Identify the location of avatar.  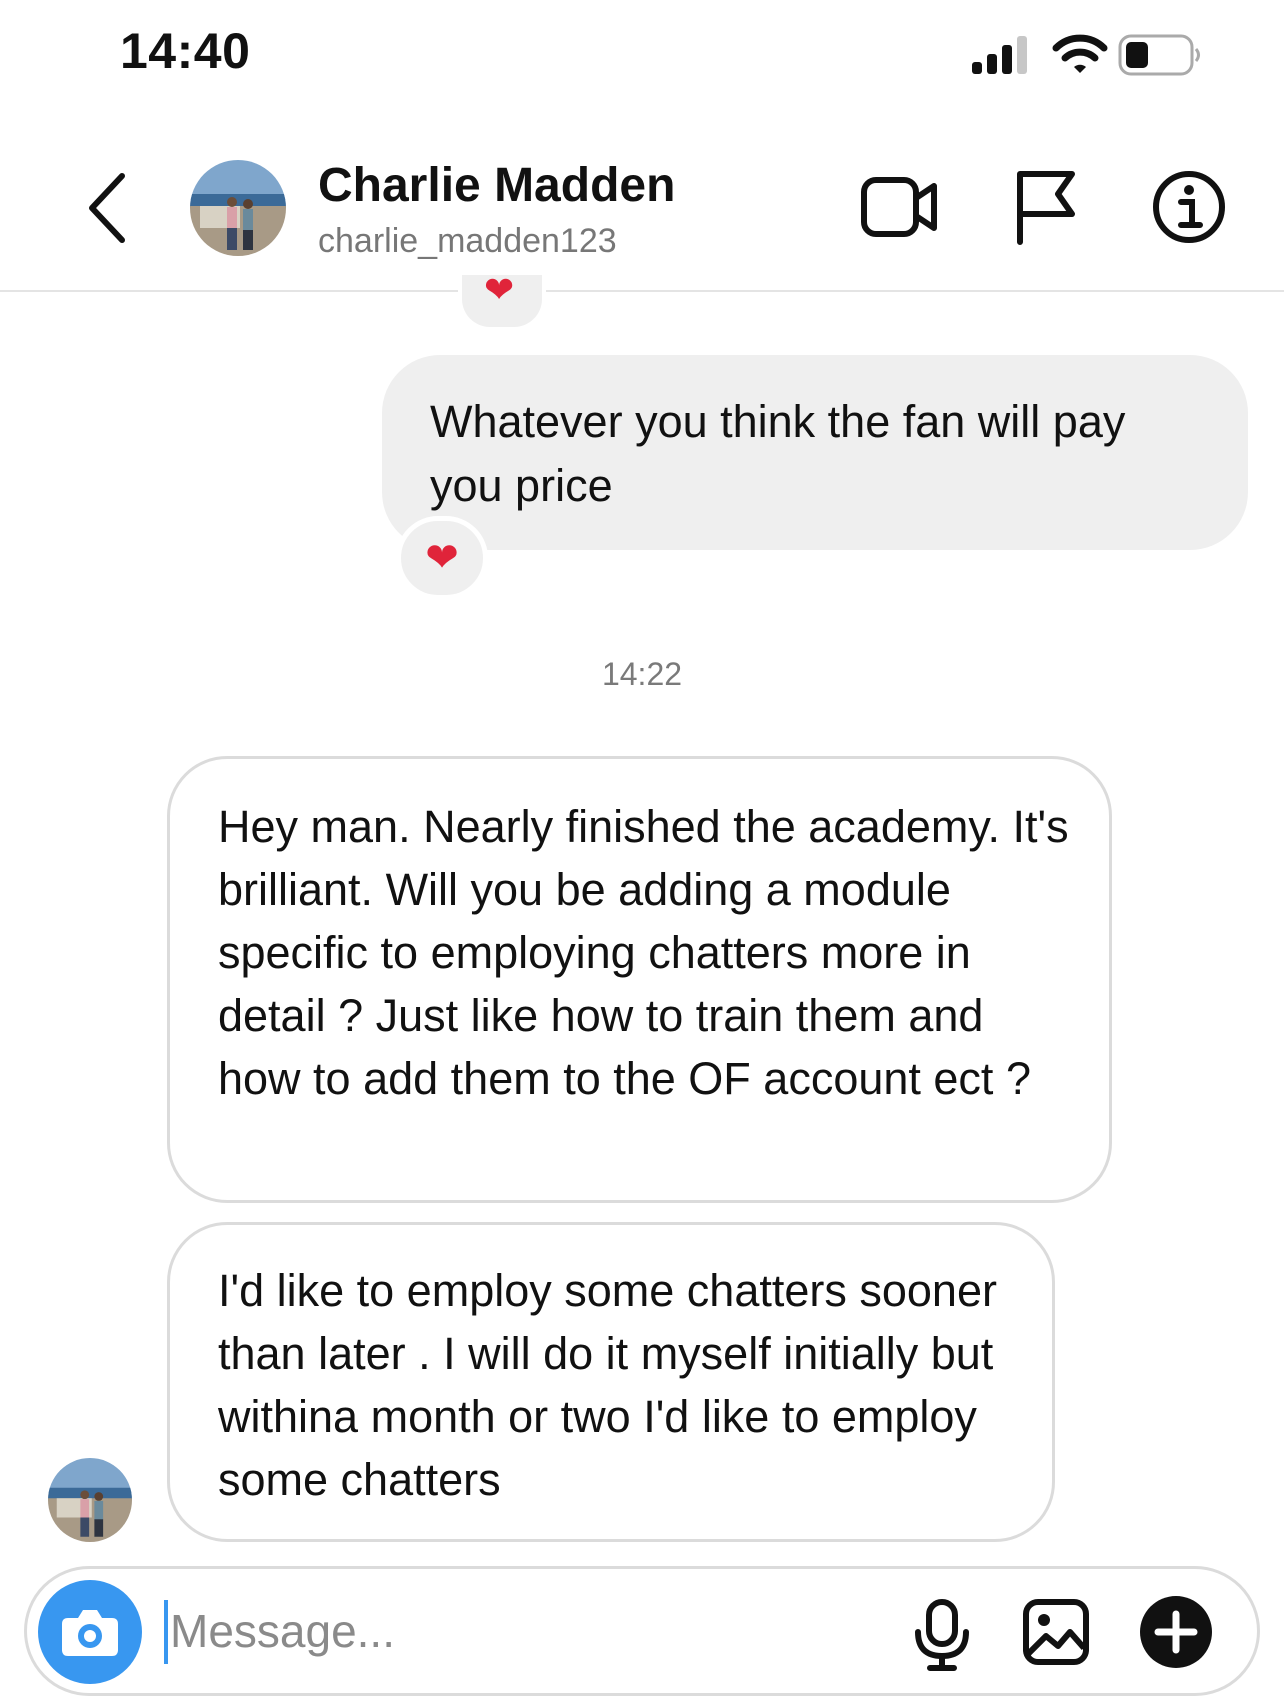
(238, 208).